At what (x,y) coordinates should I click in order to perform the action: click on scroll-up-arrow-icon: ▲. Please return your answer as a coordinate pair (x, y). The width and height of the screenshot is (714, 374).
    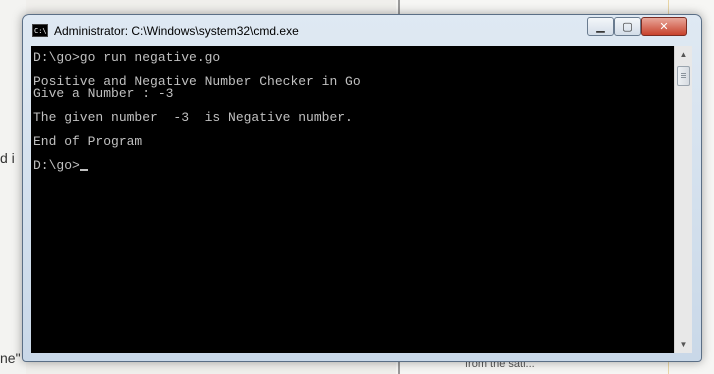
    Looking at the image, I should click on (683, 54).